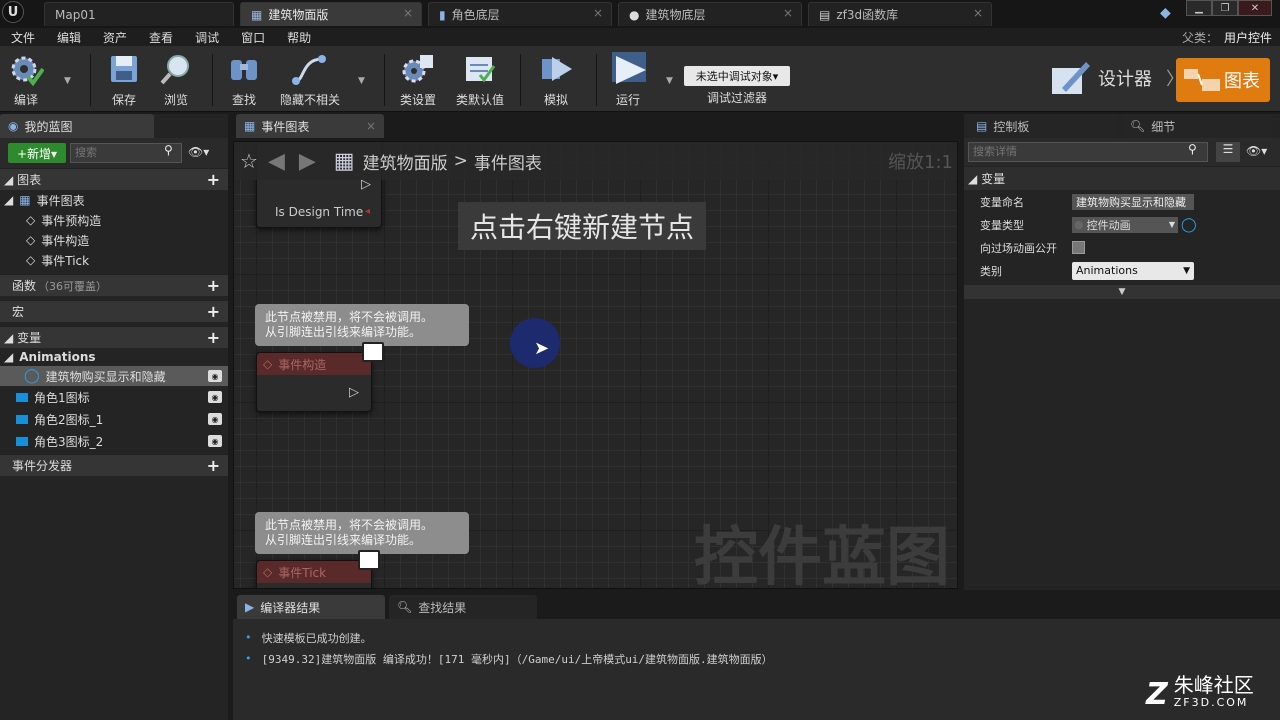 This screenshot has height=720, width=1280. Describe the element at coordinates (1125, 224) in the screenshot. I see `variable-type-dropdown: ● 控件动画 ▼` at that location.